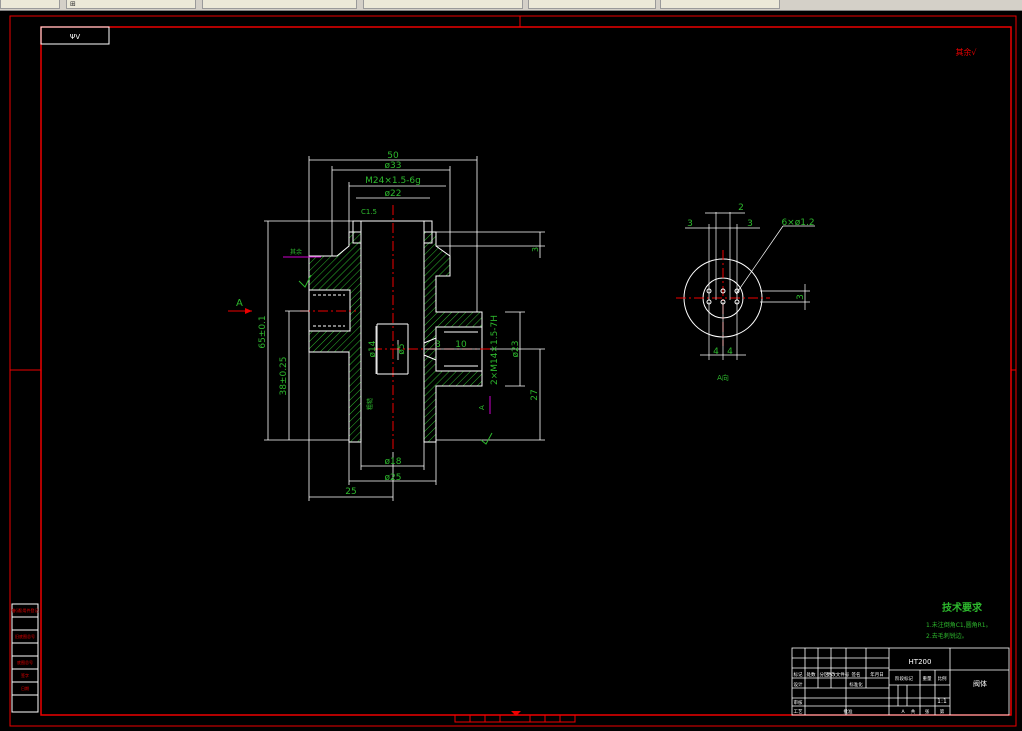 Image resolution: width=1022 pixels, height=731 pixels. What do you see at coordinates (25, 675) in the screenshot?
I see `strip-label-3: 签字` at bounding box center [25, 675].